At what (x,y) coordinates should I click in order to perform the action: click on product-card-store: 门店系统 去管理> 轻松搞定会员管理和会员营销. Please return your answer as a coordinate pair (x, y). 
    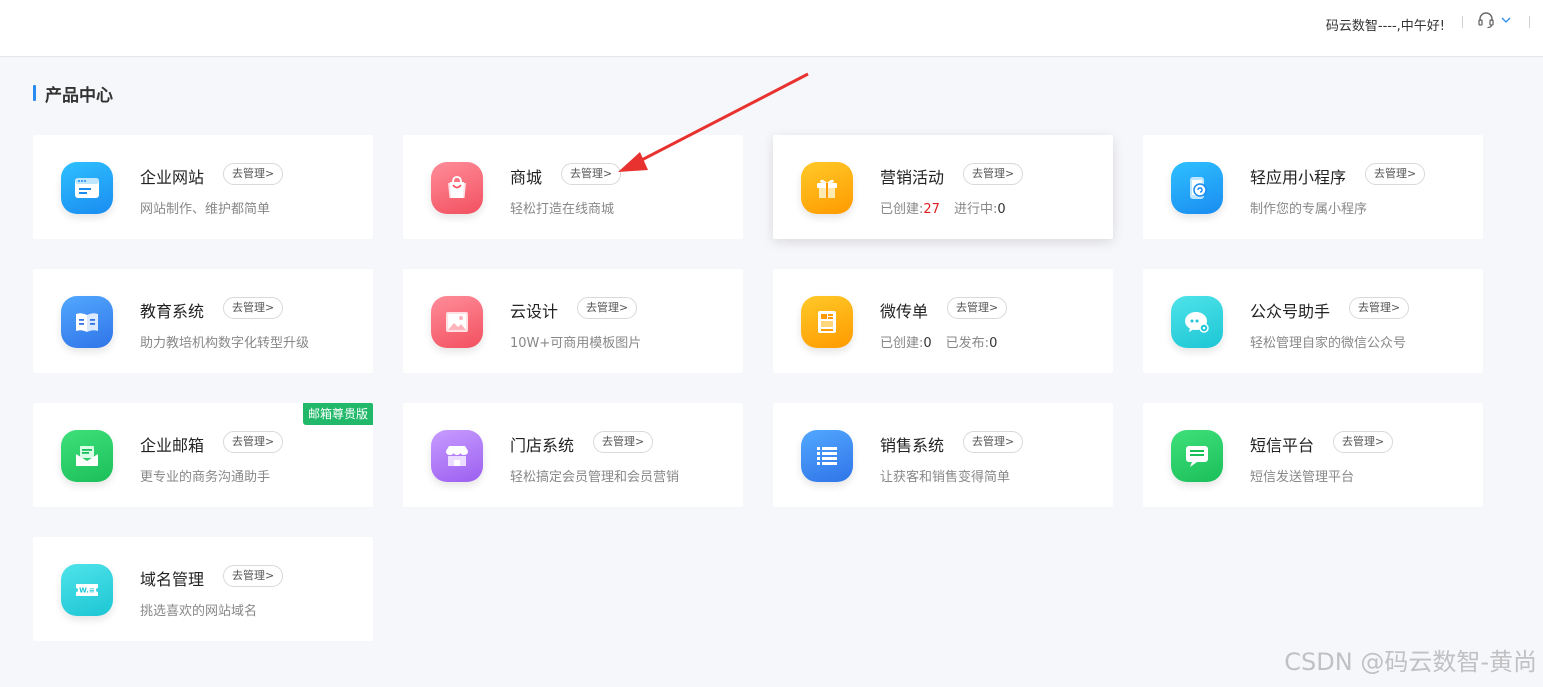
    Looking at the image, I should click on (573, 455).